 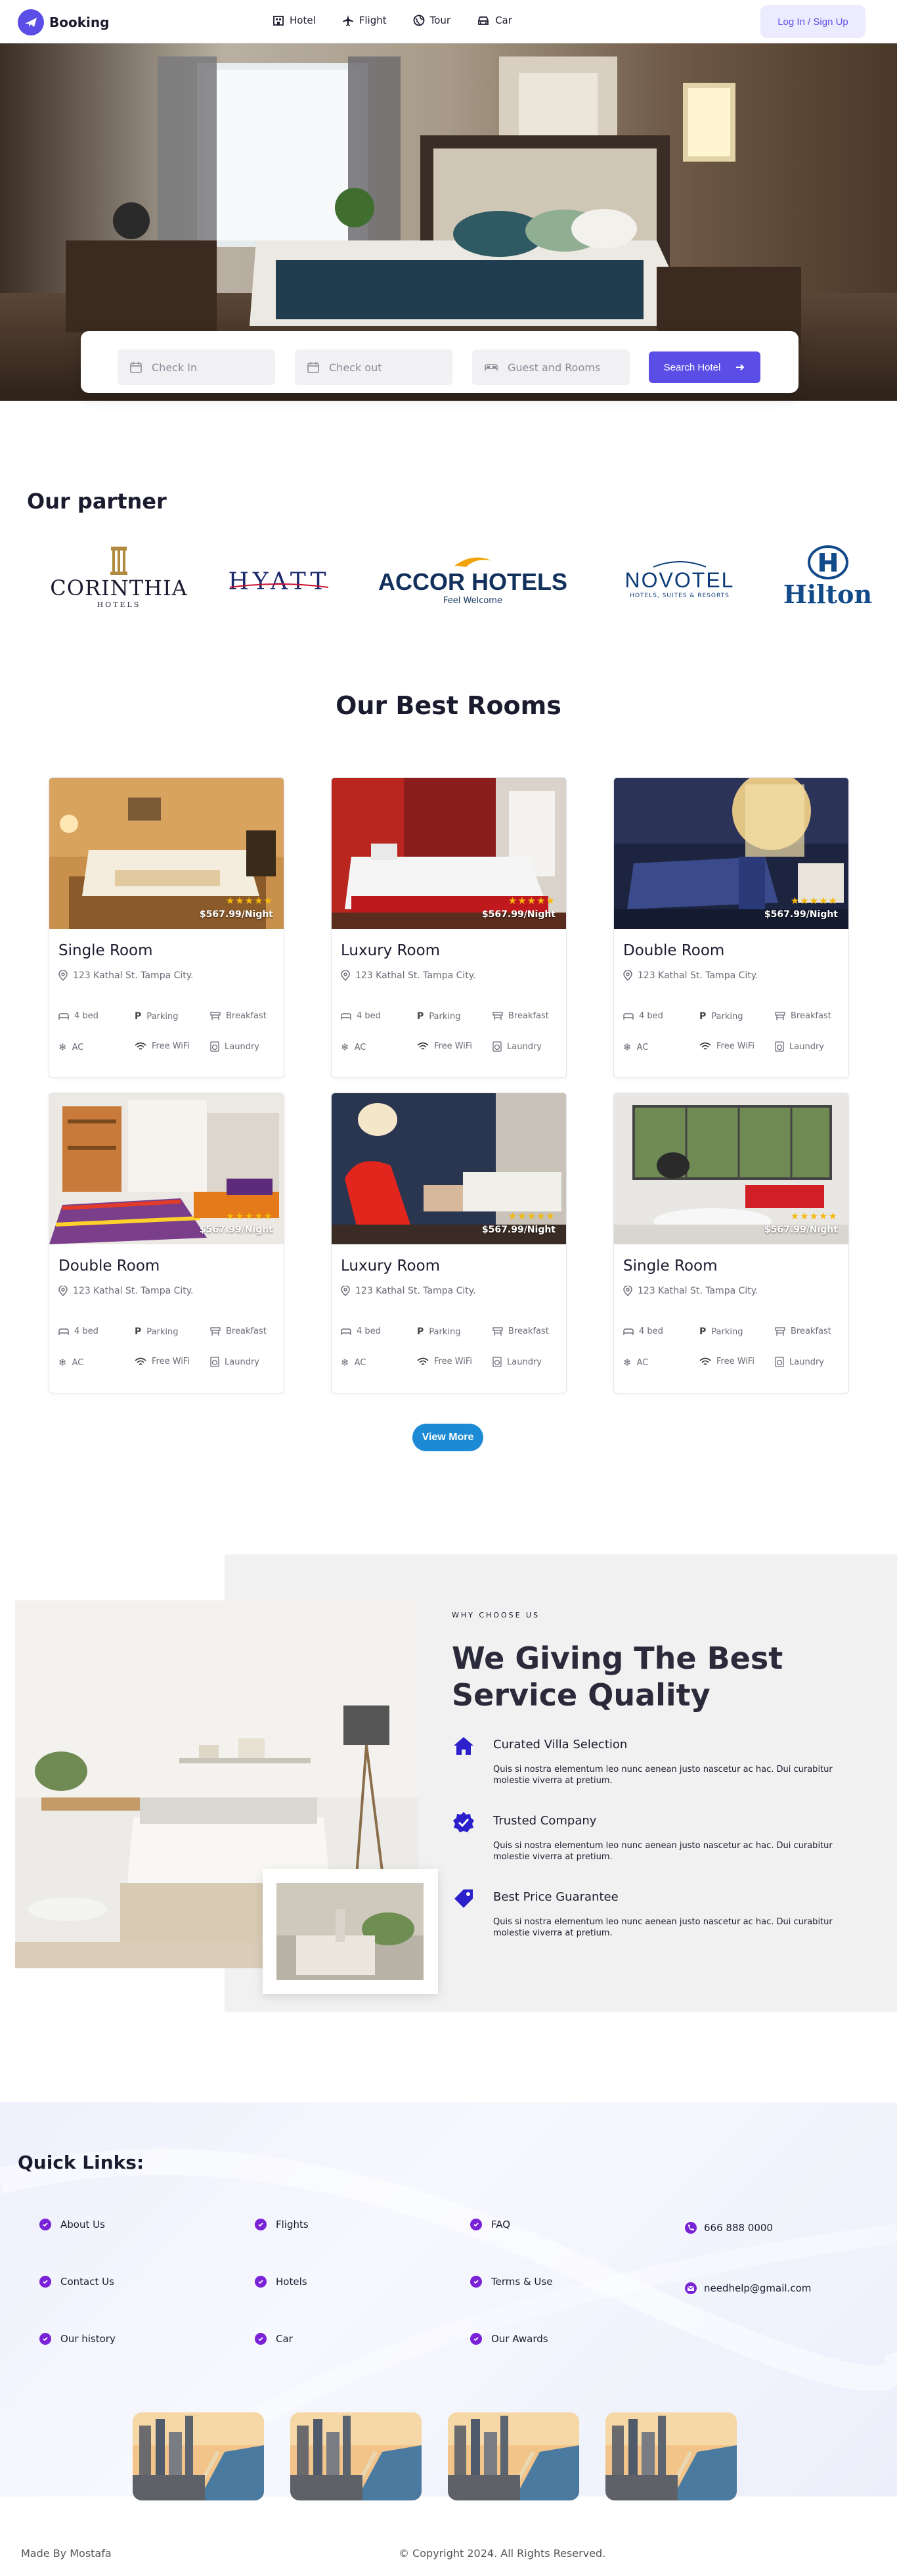 I want to click on why-item-title: Curated Villa Selection, so click(x=560, y=1744).